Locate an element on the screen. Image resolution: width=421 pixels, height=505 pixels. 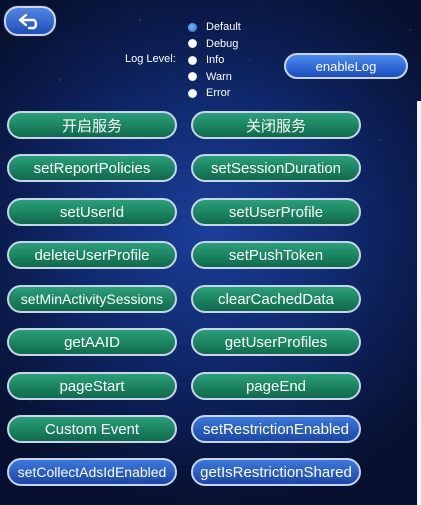
back-arrow-icon is located at coordinates (28, 21).